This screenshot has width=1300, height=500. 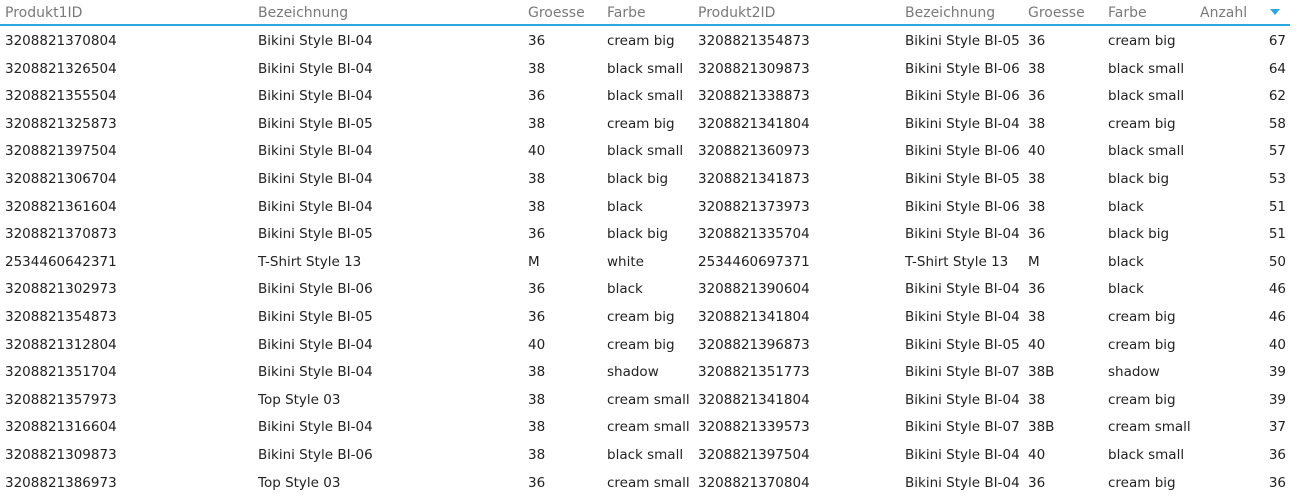 I want to click on cell-farbe-1: cream big, so click(x=641, y=344).